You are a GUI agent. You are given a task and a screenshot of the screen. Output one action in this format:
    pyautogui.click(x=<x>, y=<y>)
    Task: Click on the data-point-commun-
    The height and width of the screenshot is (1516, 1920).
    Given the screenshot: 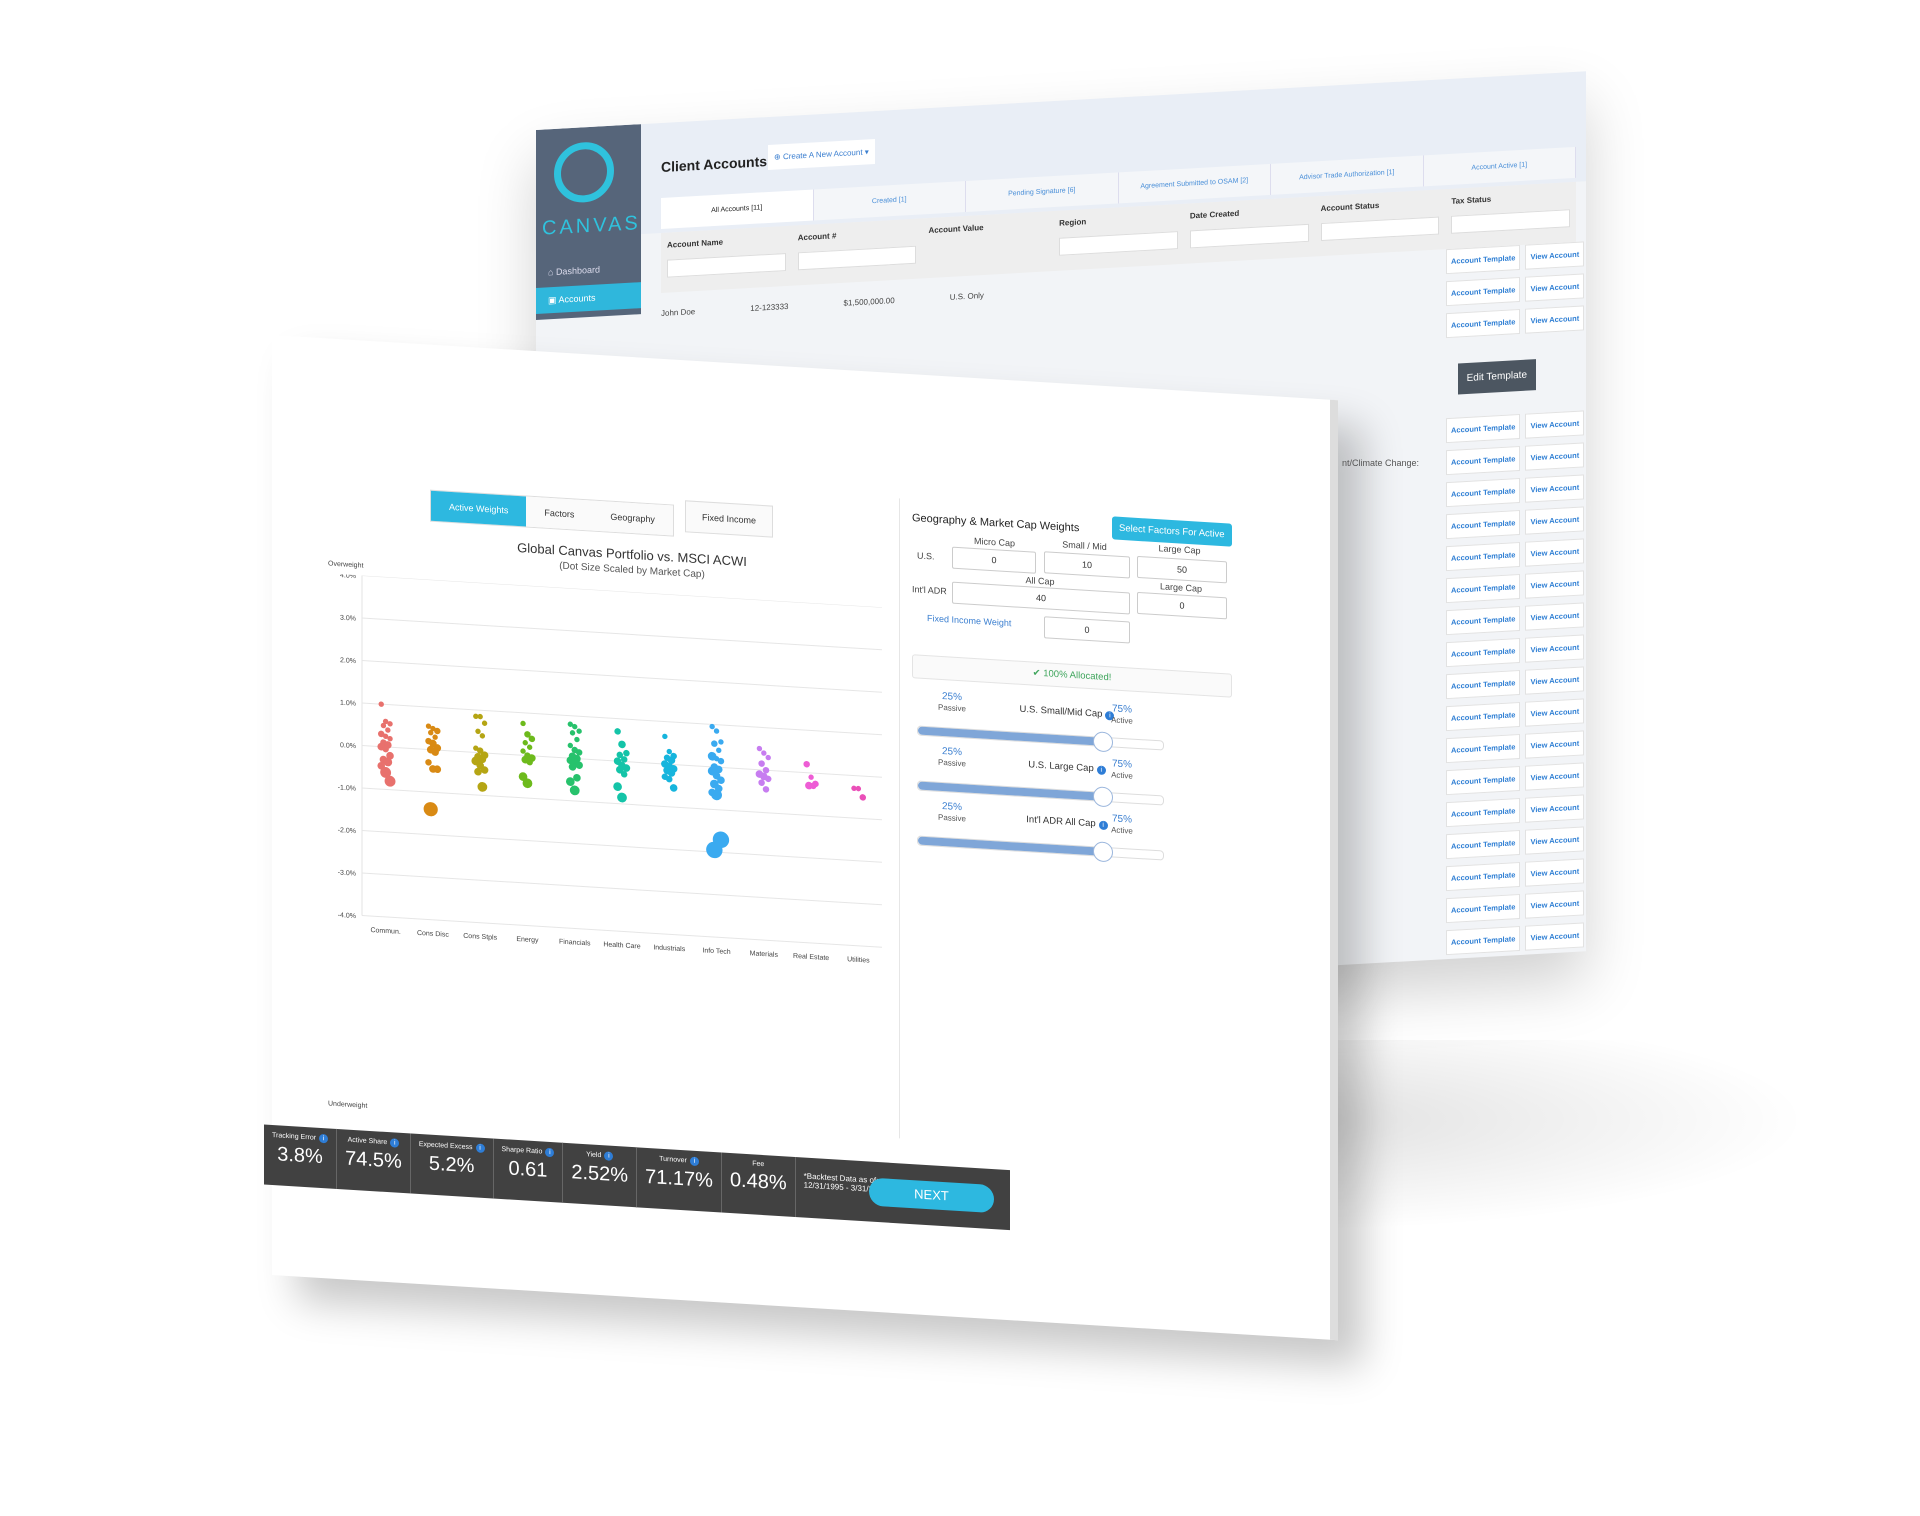 What is the action you would take?
    pyautogui.click(x=390, y=739)
    